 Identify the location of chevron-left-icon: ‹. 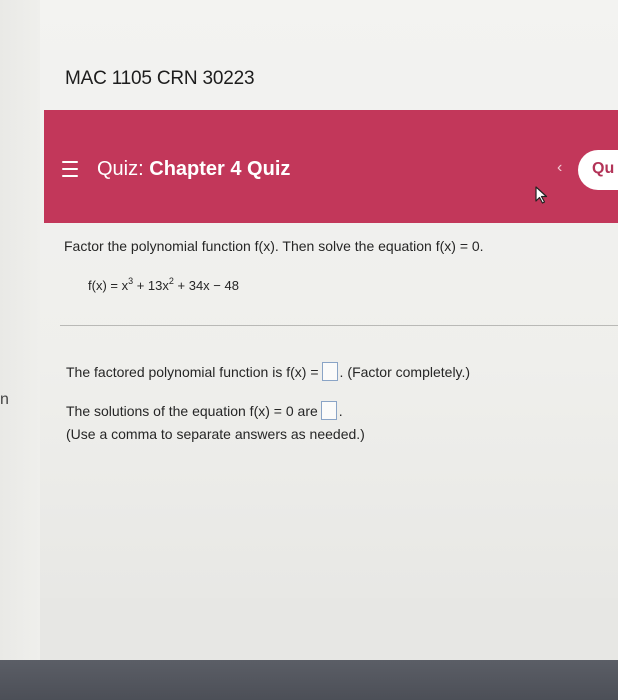
(559, 168).